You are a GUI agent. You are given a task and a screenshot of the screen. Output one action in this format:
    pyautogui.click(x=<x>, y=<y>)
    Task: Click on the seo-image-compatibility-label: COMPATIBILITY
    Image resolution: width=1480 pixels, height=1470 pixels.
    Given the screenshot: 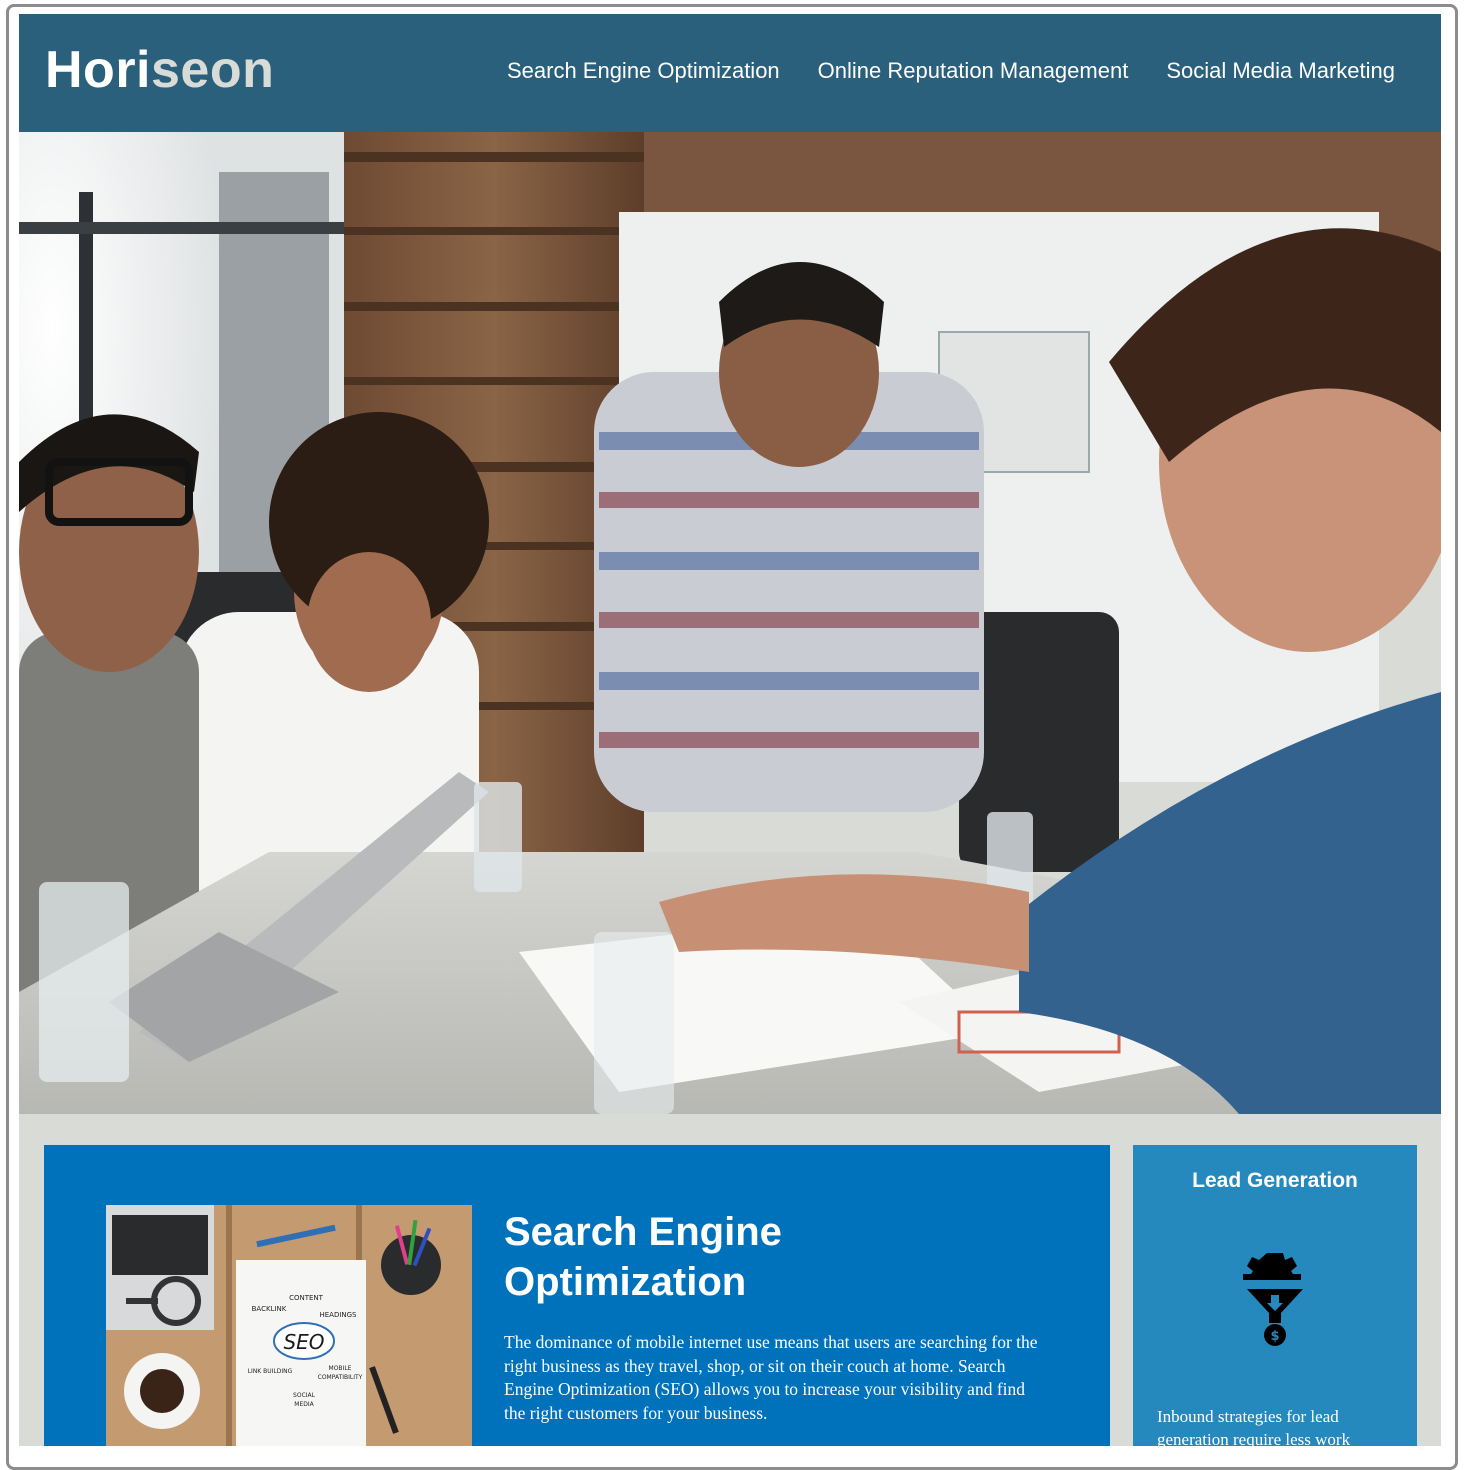 What is the action you would take?
    pyautogui.click(x=340, y=1377)
    